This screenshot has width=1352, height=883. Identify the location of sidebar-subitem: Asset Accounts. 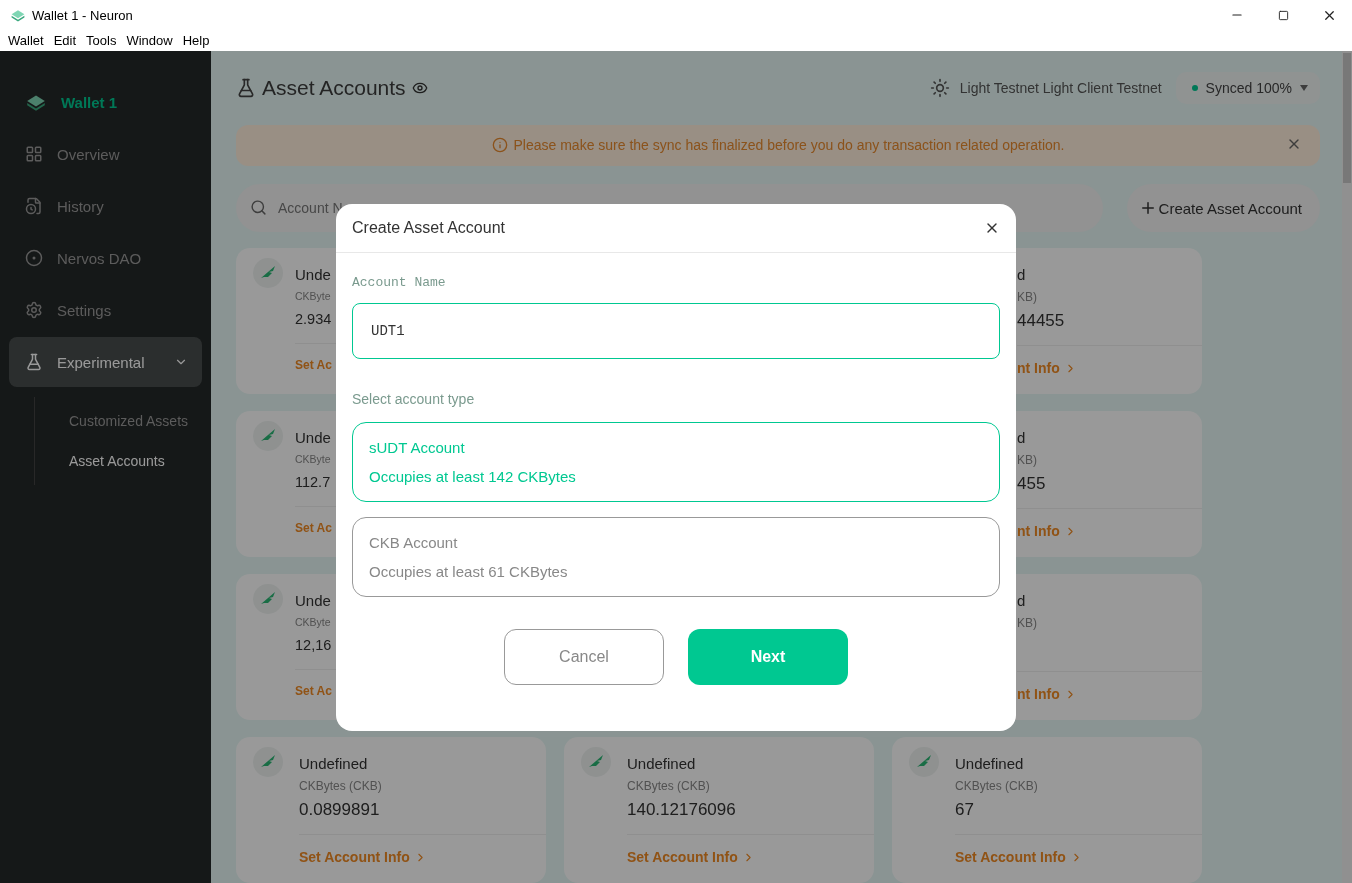
(118, 461).